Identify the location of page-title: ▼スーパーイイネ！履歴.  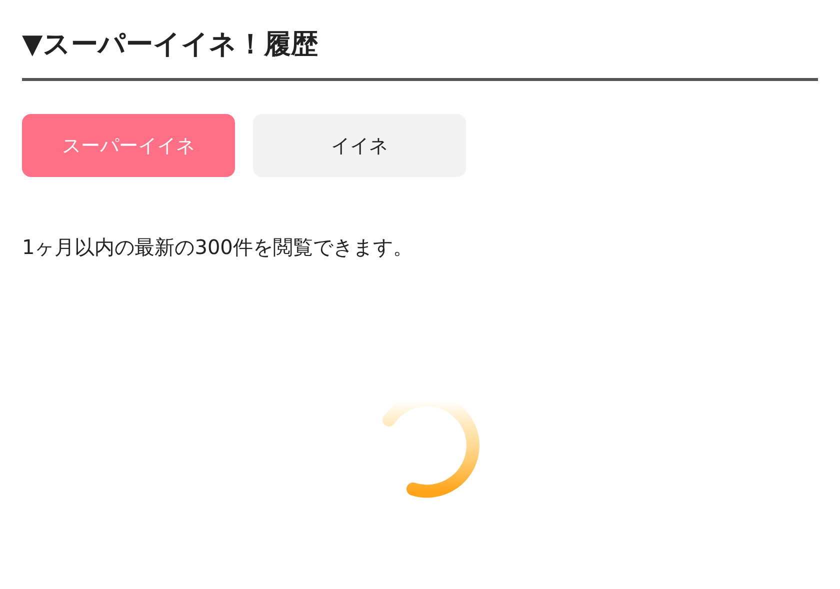
(170, 45).